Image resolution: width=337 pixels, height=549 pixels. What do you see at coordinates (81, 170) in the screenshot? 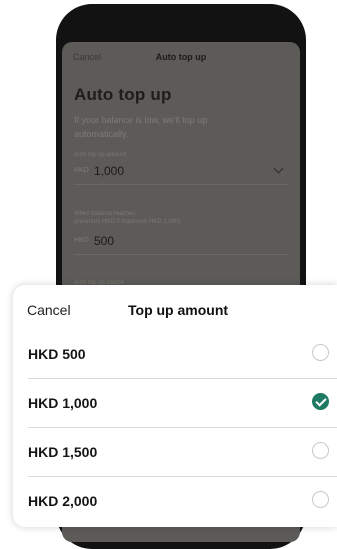
I see `top-up-amount-currency: HKD` at bounding box center [81, 170].